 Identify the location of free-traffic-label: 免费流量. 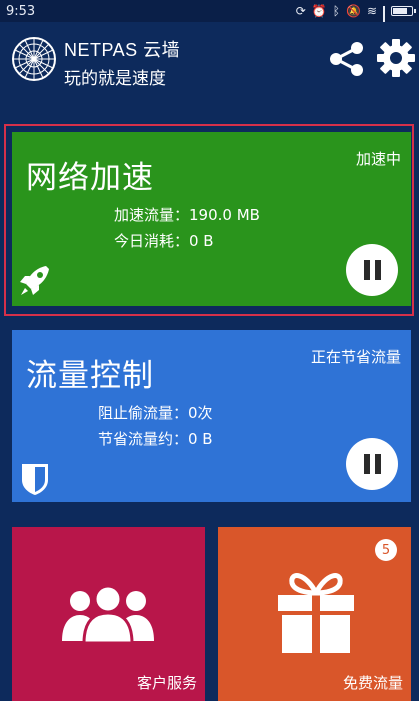
(372, 683).